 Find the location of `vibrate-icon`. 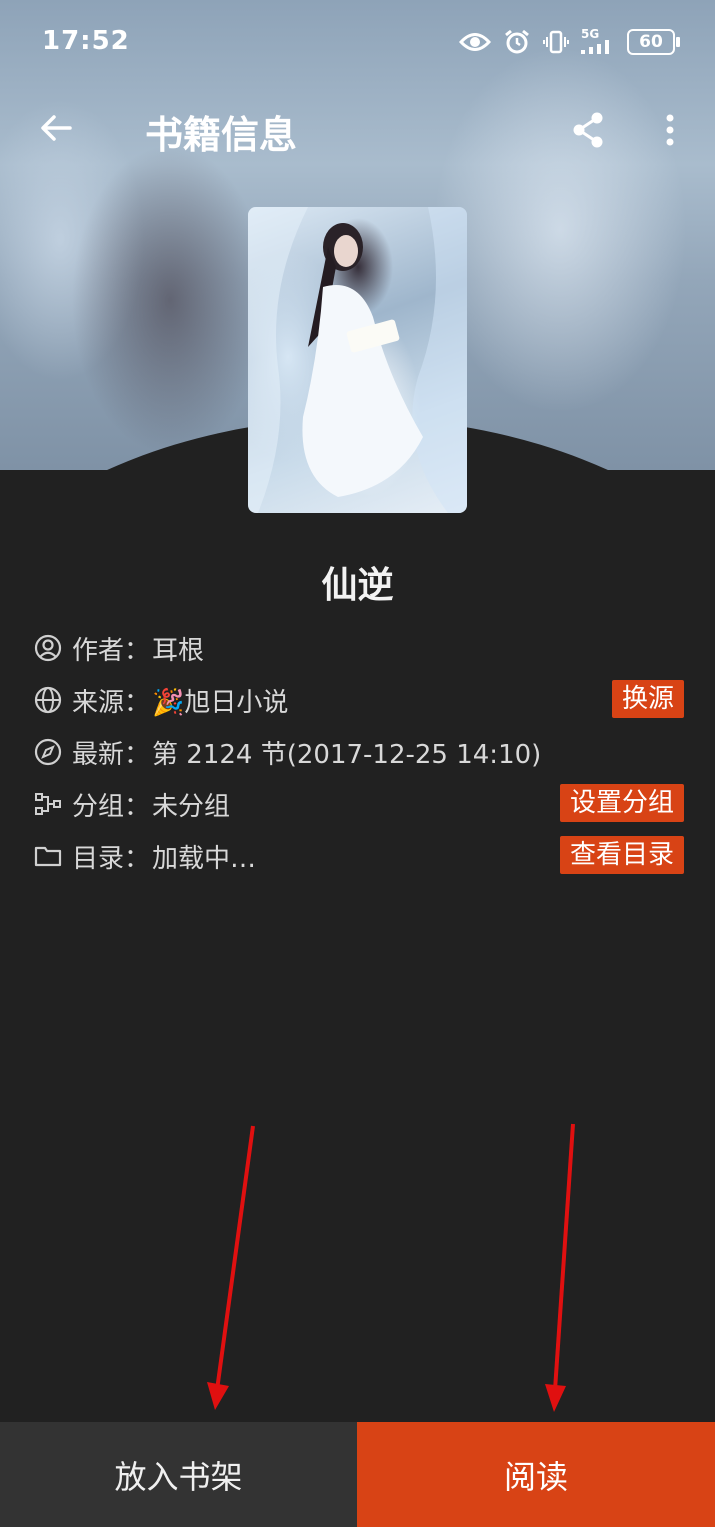

vibrate-icon is located at coordinates (556, 42).